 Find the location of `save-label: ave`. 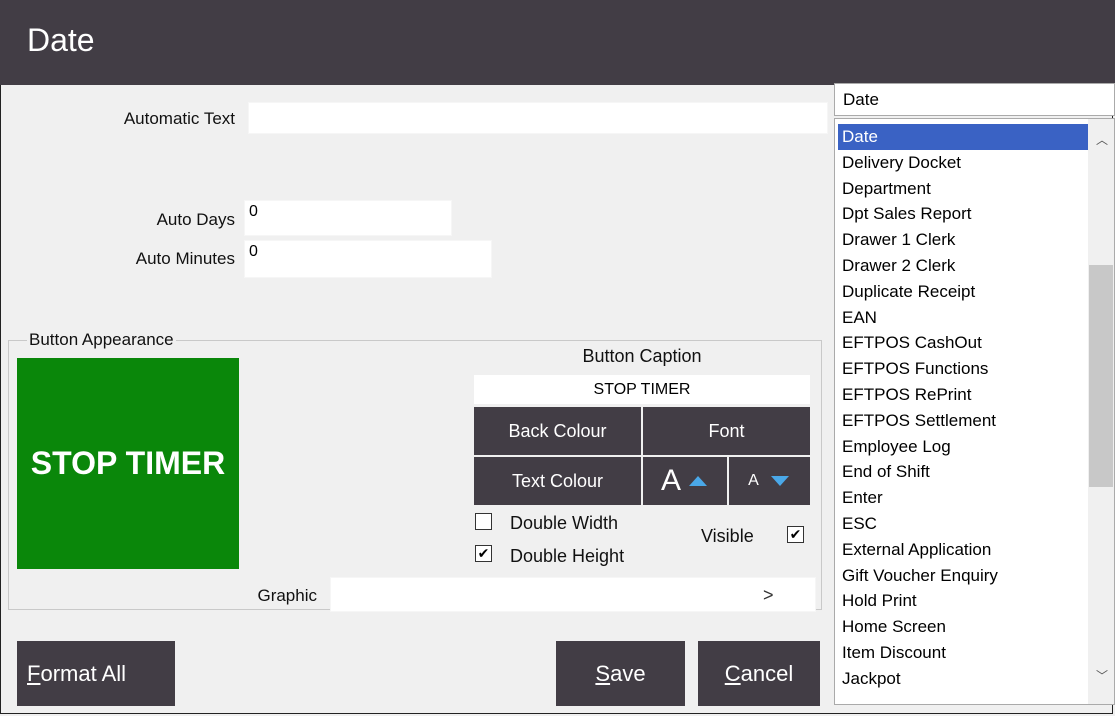

save-label: ave is located at coordinates (628, 673).